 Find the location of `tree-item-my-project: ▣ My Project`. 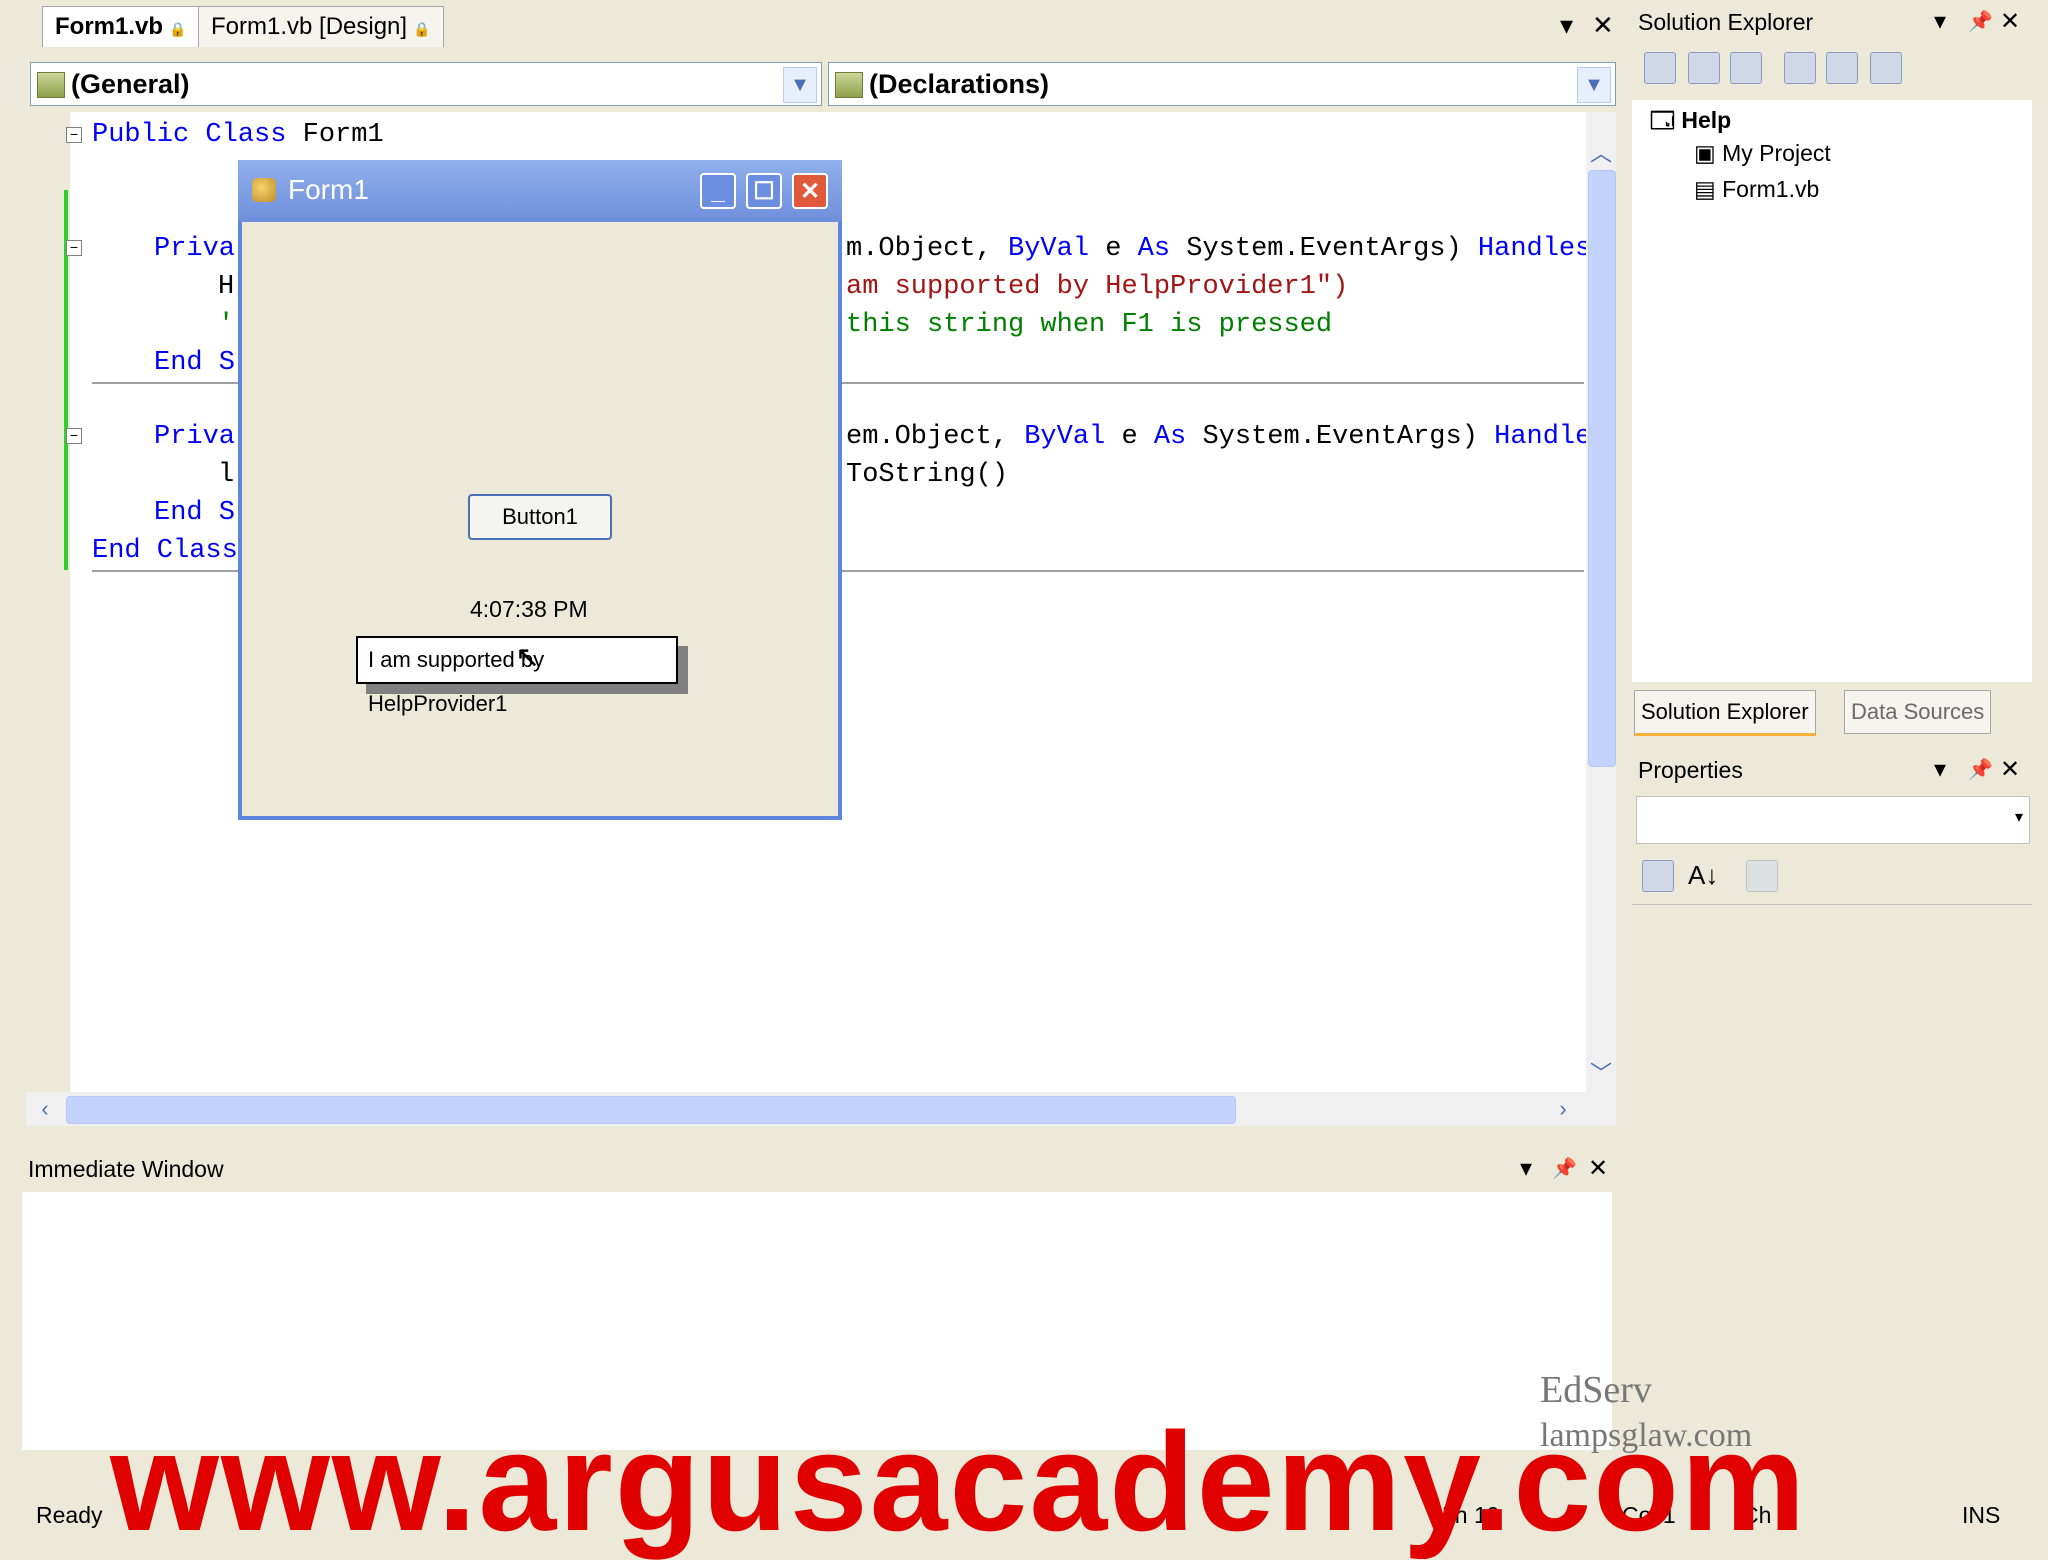

tree-item-my-project: ▣ My Project is located at coordinates (1762, 153).